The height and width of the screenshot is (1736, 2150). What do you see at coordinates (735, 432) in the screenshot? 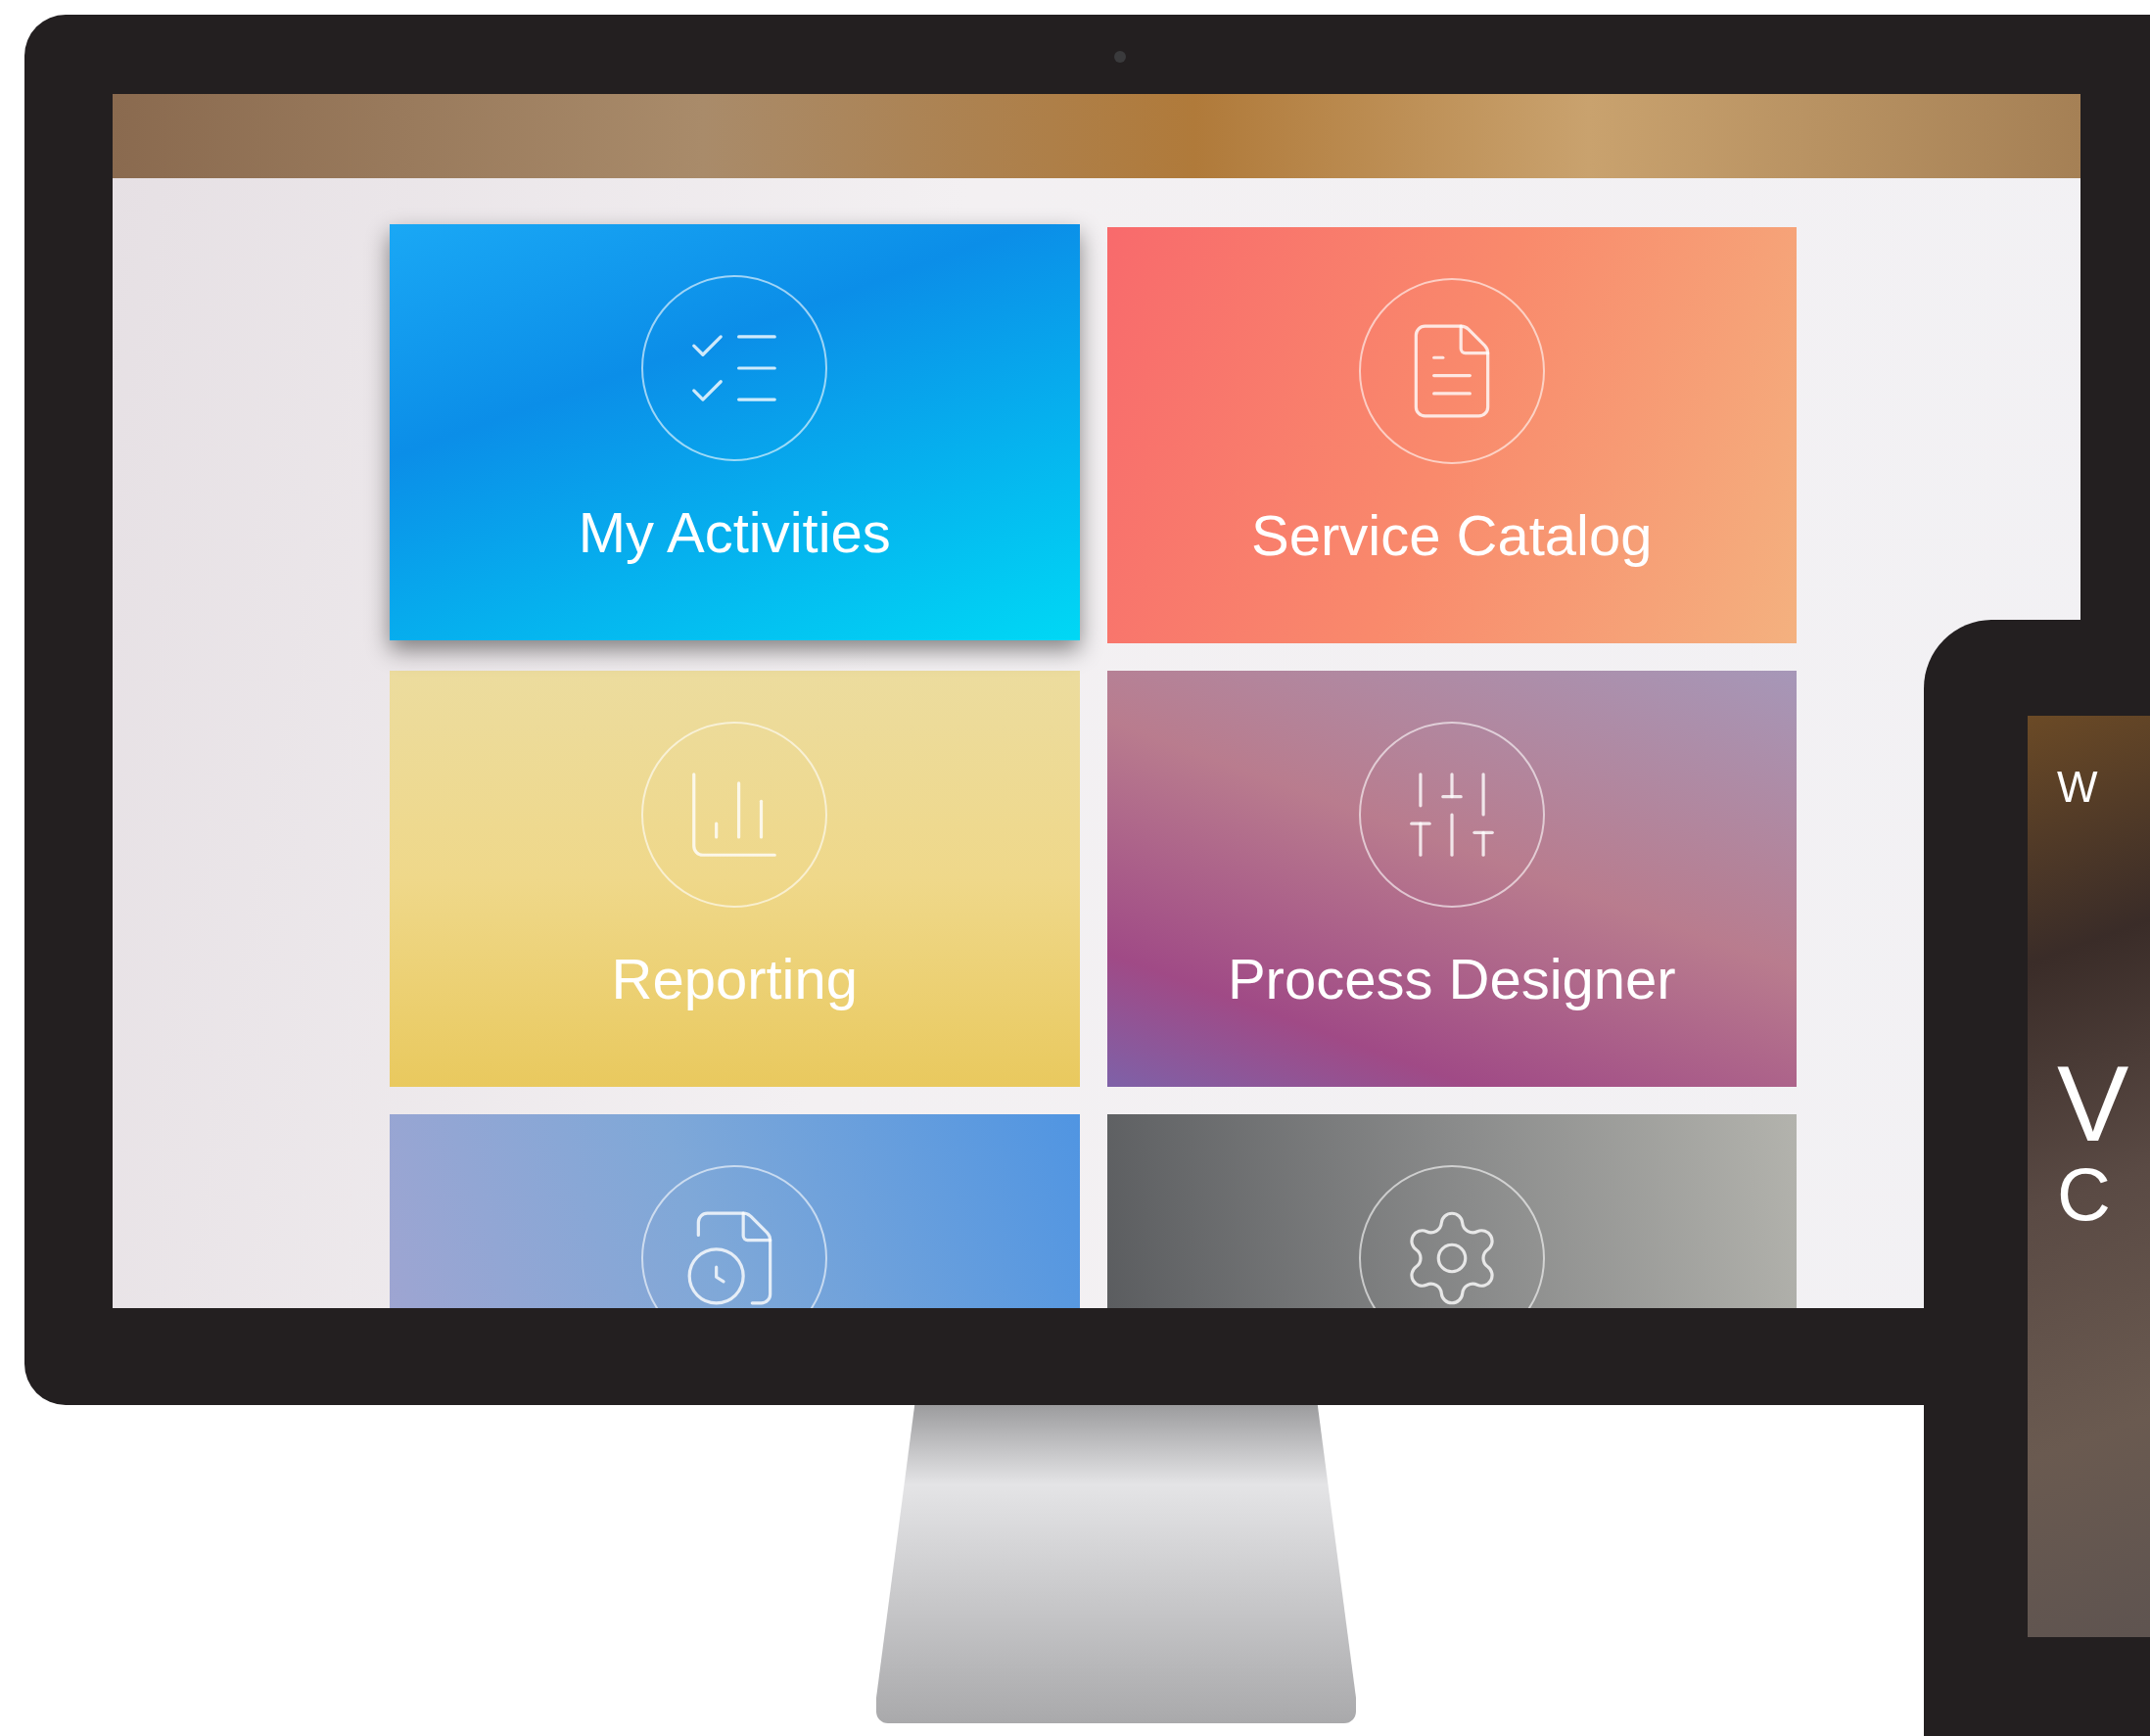
I see `app-tile: My Activities` at bounding box center [735, 432].